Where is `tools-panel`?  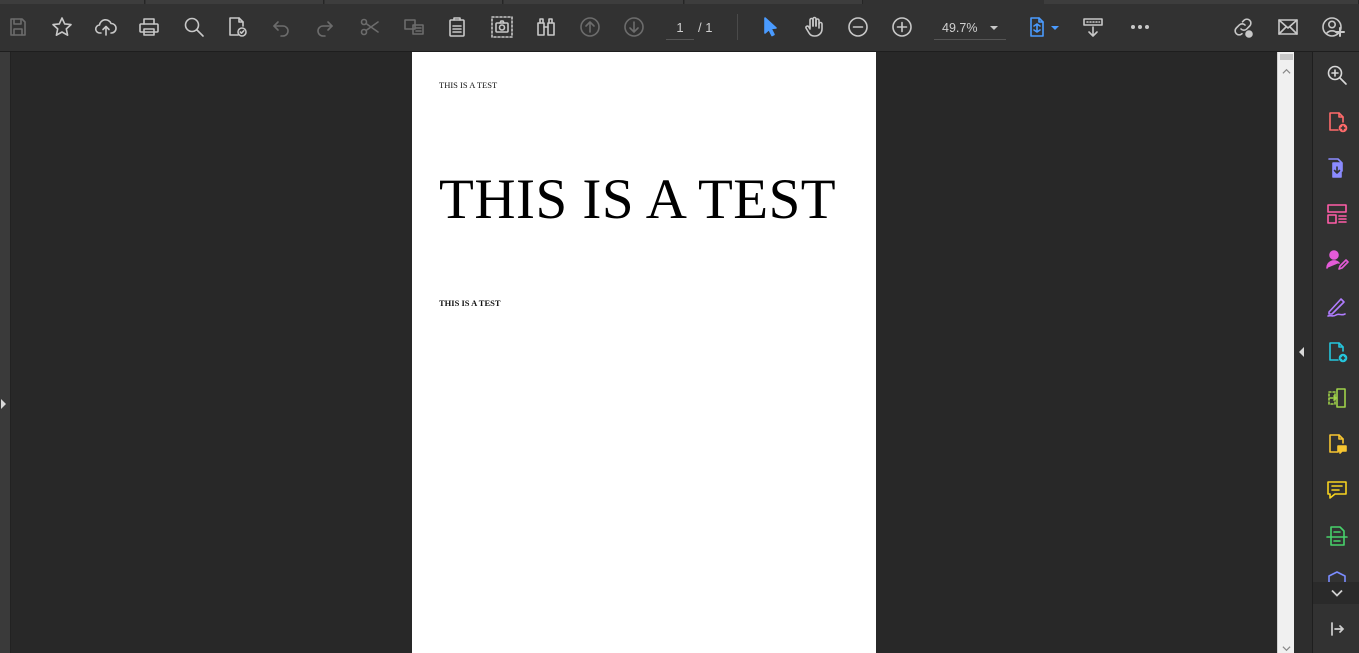
tools-panel is located at coordinates (1335, 352).